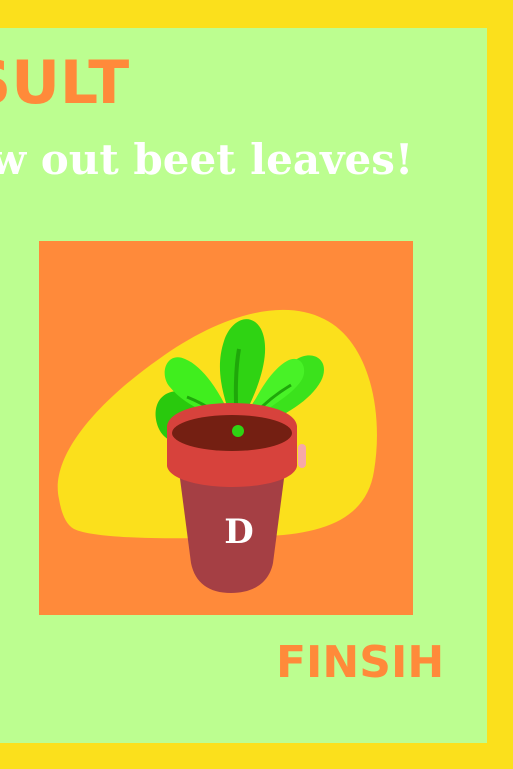 This screenshot has width=513, height=769. I want to click on pot-soil, so click(232, 433).